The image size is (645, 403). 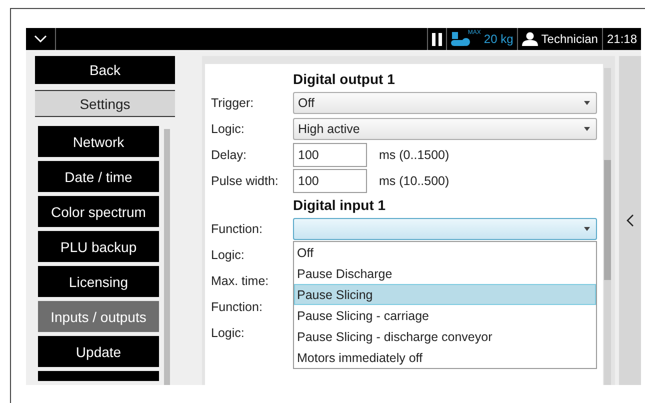 What do you see at coordinates (105, 70) in the screenshot?
I see `back-button: Back` at bounding box center [105, 70].